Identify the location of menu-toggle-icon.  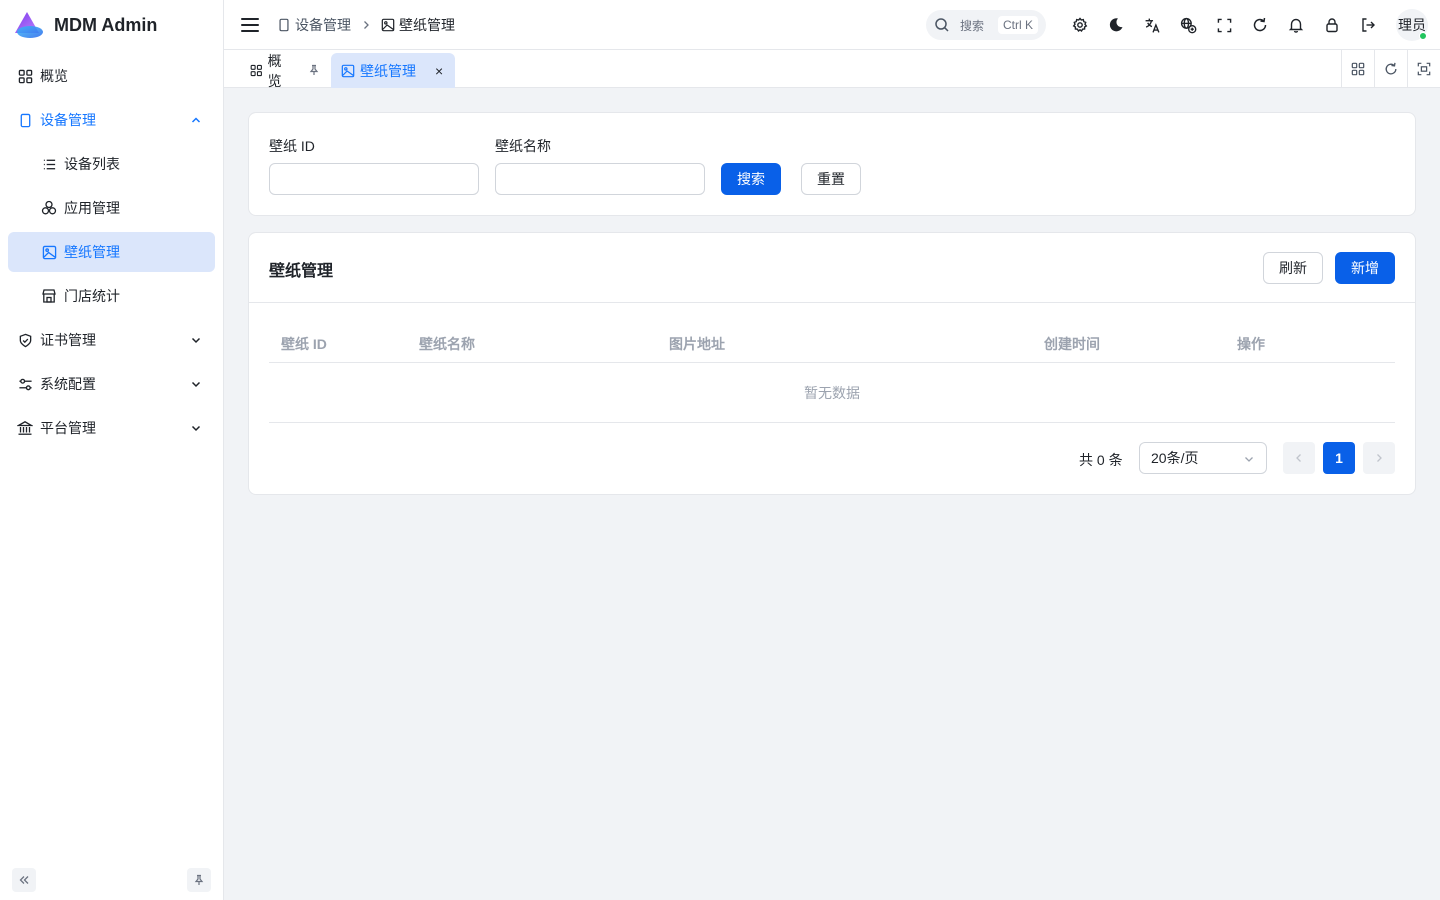
(250, 24).